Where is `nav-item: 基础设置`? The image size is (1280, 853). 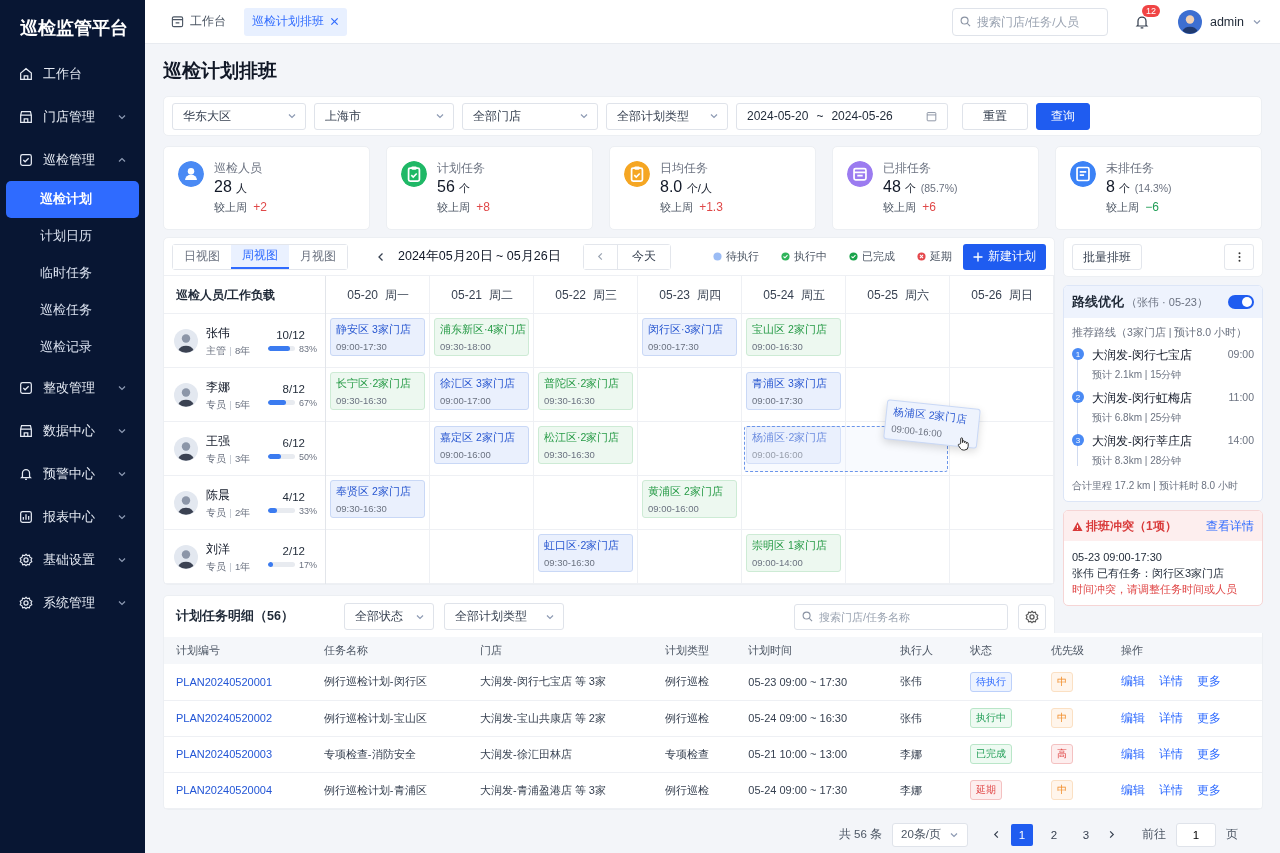 nav-item: 基础设置 is located at coordinates (72, 559).